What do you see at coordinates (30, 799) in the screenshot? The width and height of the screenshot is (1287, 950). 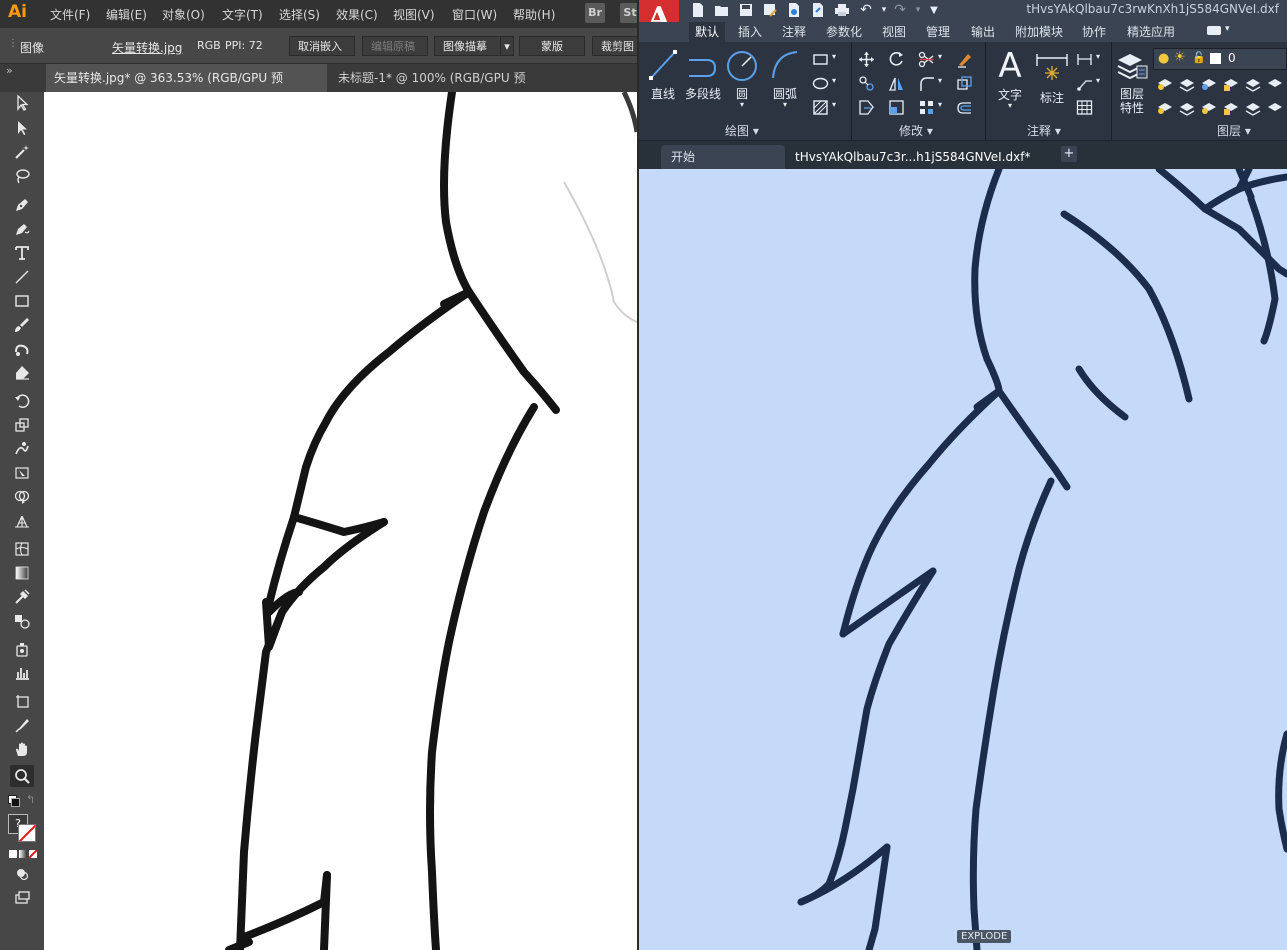 I see `swap-colors-icon: ↰` at bounding box center [30, 799].